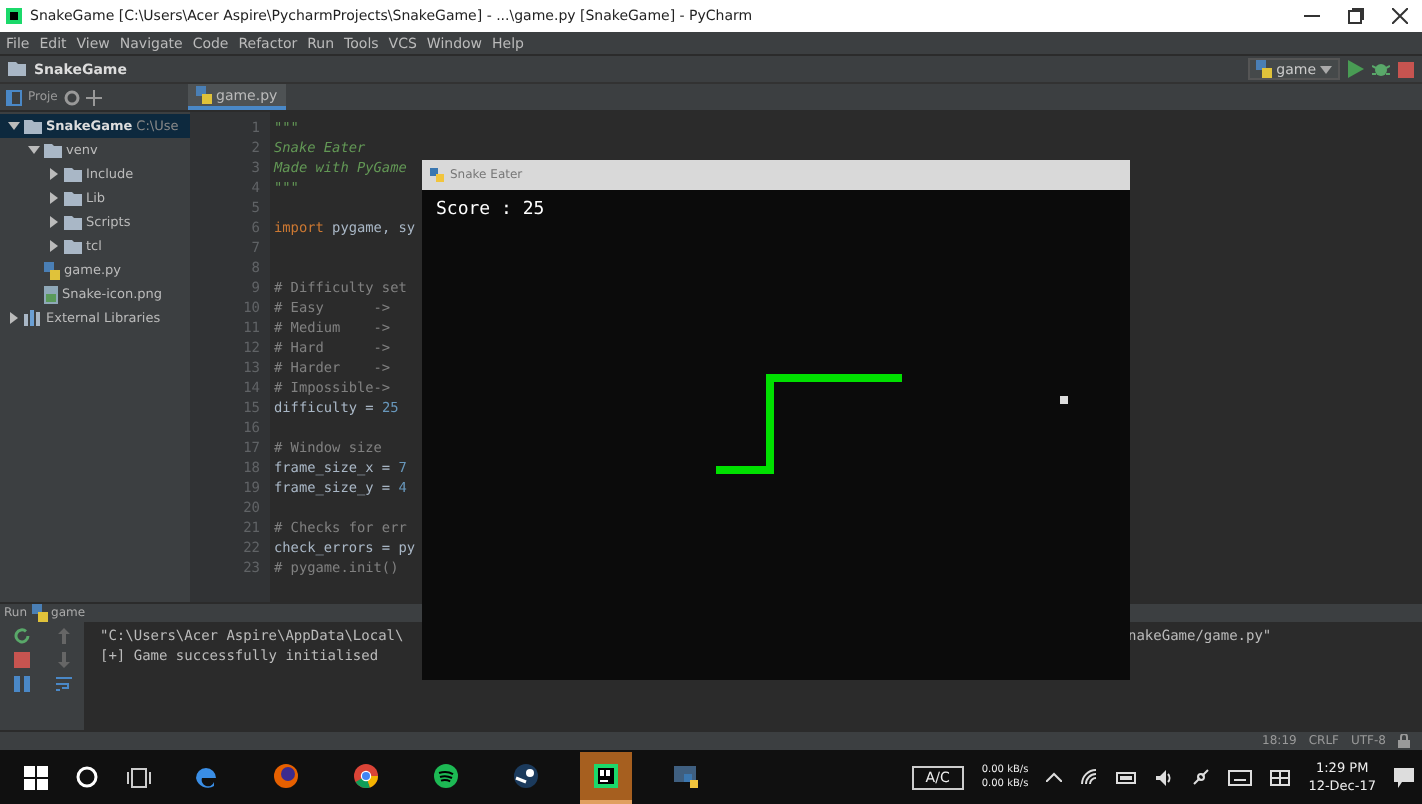 The width and height of the screenshot is (1422, 804). Describe the element at coordinates (490, 210) in the screenshot. I see `score-text: Score : 25` at that location.